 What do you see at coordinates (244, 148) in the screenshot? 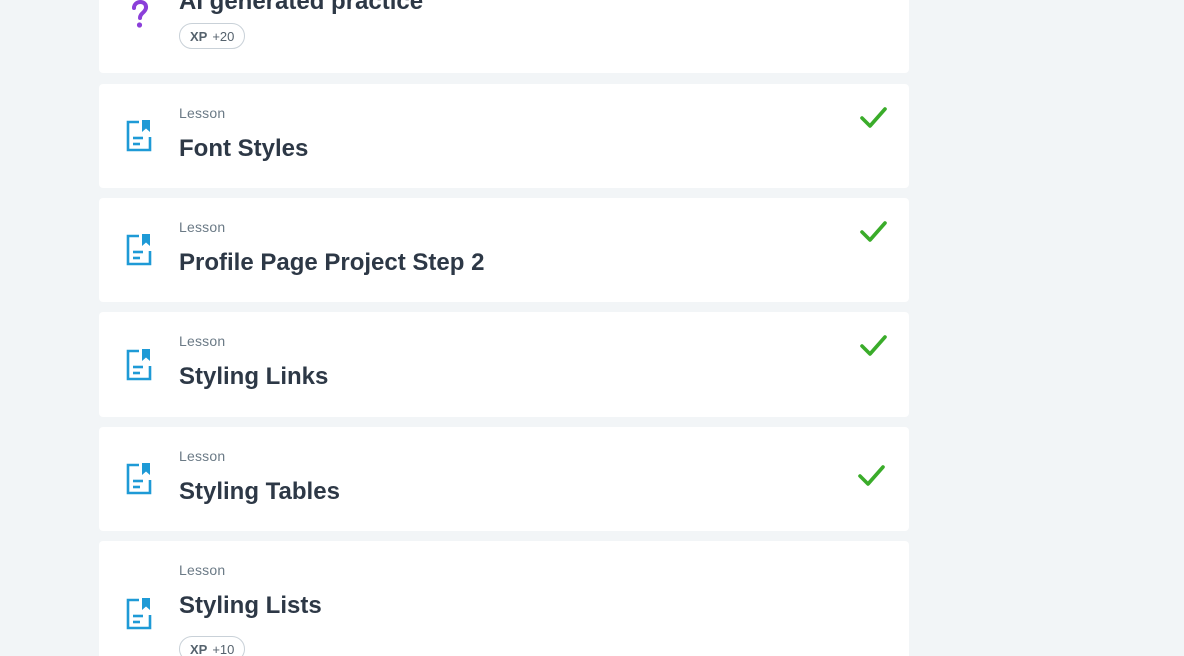
I see `lesson-title: Font Styles` at bounding box center [244, 148].